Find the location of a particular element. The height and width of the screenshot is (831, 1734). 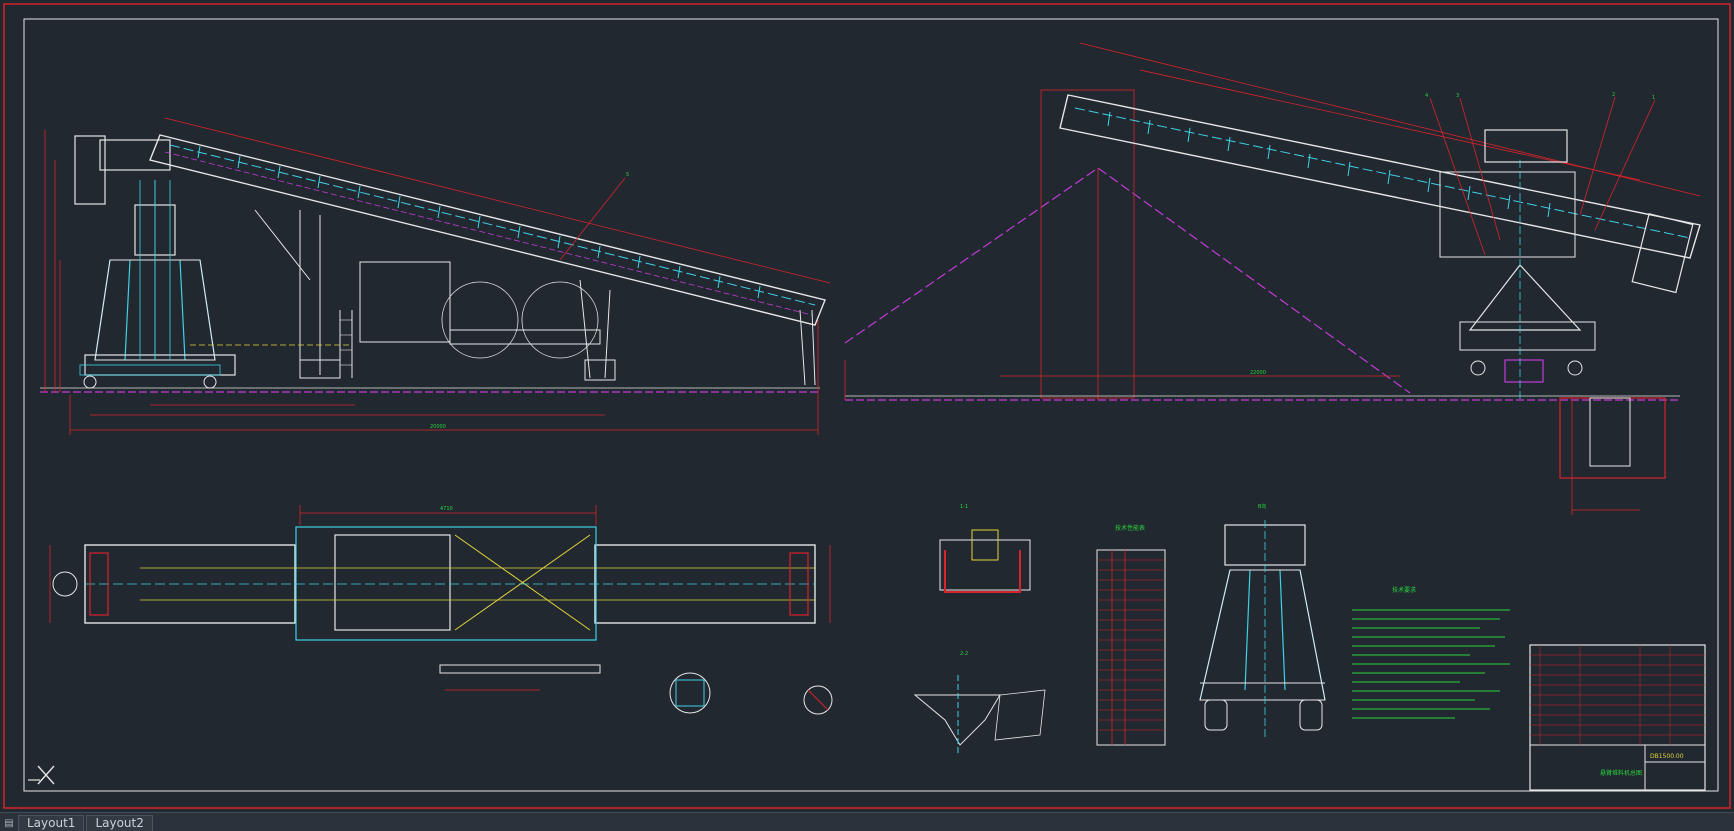

callout-1: 1 is located at coordinates (1653, 98).